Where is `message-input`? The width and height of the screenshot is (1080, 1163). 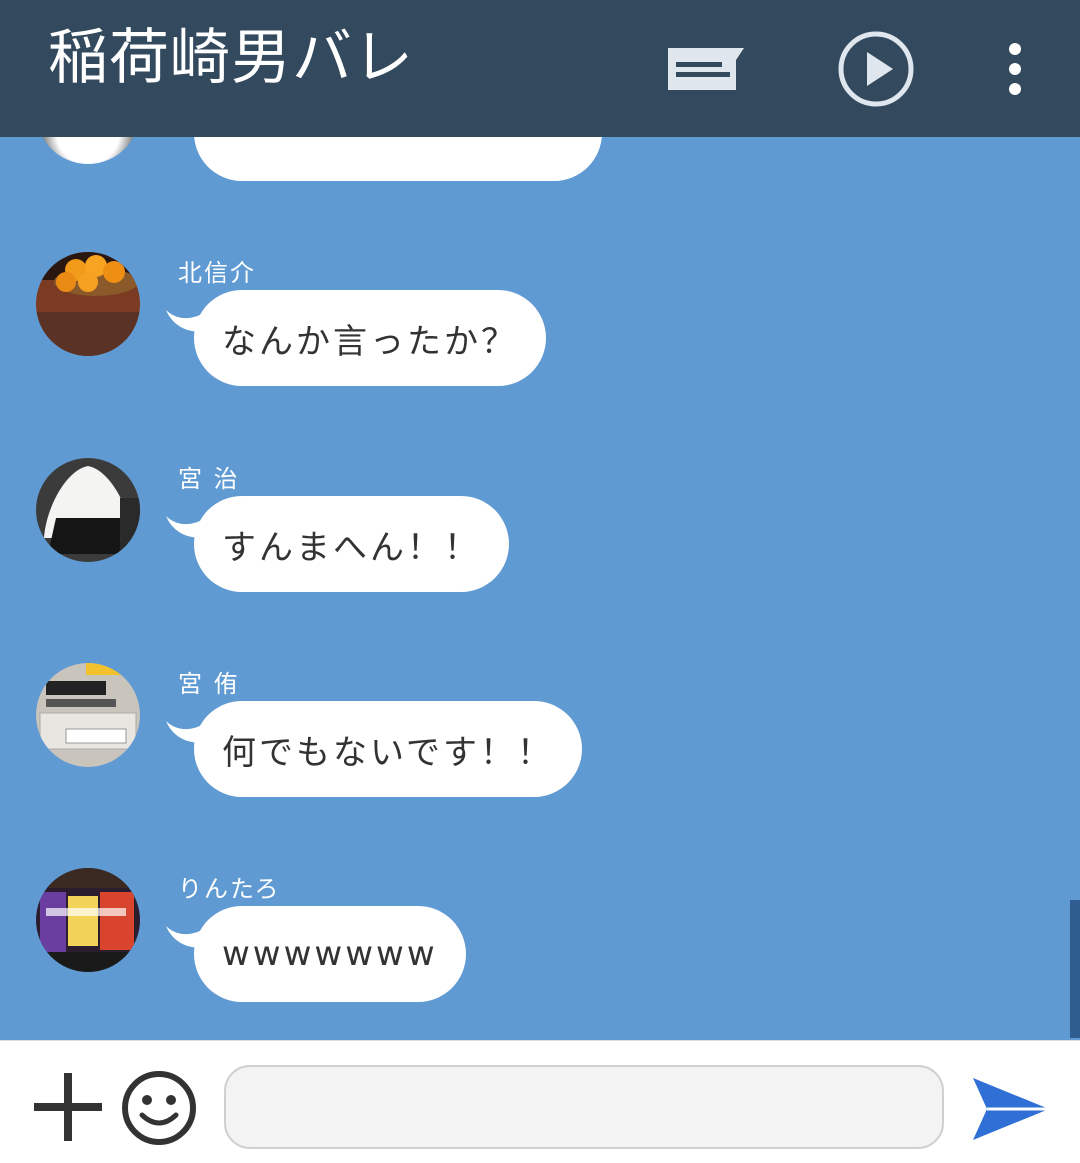 message-input is located at coordinates (584, 1107).